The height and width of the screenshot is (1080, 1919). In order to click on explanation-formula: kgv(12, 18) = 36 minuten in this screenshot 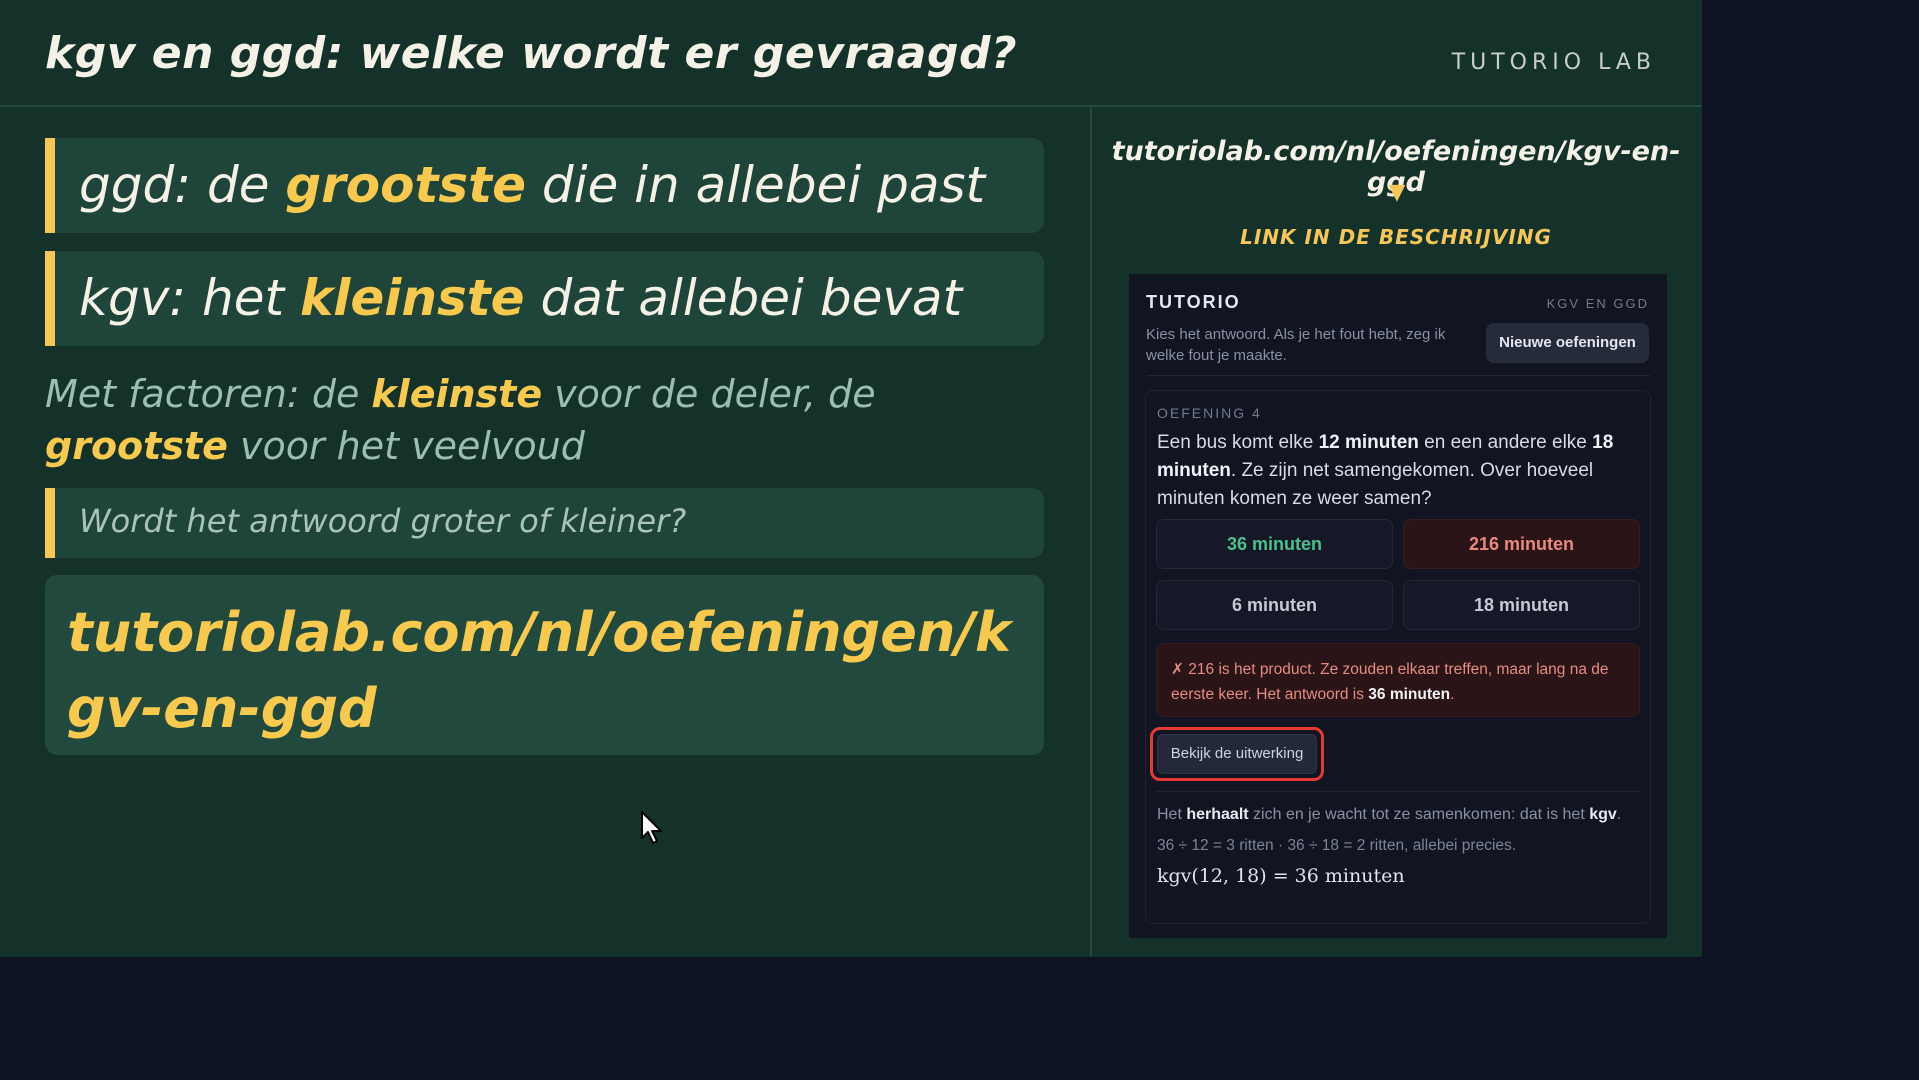, I will do `click(1281, 876)`.